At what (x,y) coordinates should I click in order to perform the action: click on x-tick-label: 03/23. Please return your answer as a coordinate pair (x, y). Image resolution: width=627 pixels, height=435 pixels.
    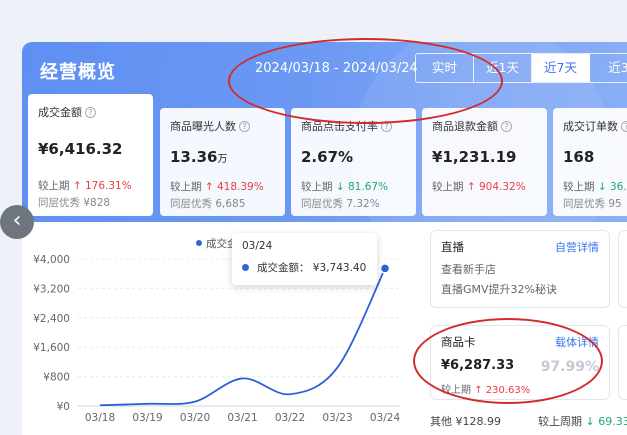
    Looking at the image, I should click on (337, 418).